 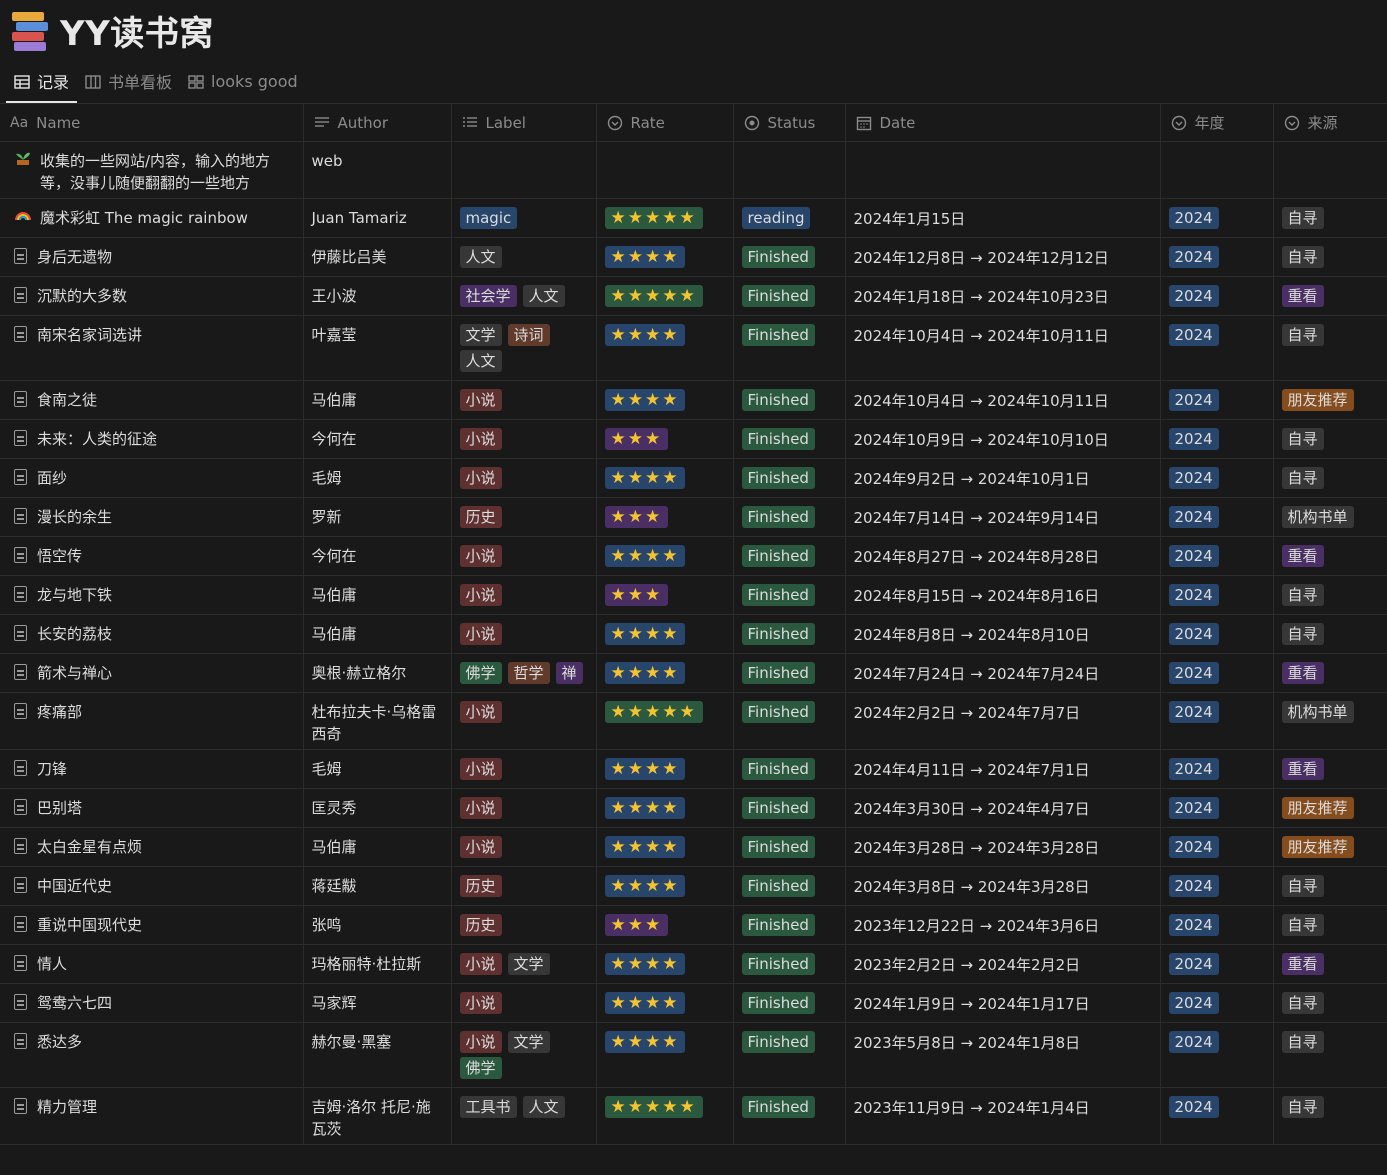 I want to click on status-cell, so click(x=789, y=170).